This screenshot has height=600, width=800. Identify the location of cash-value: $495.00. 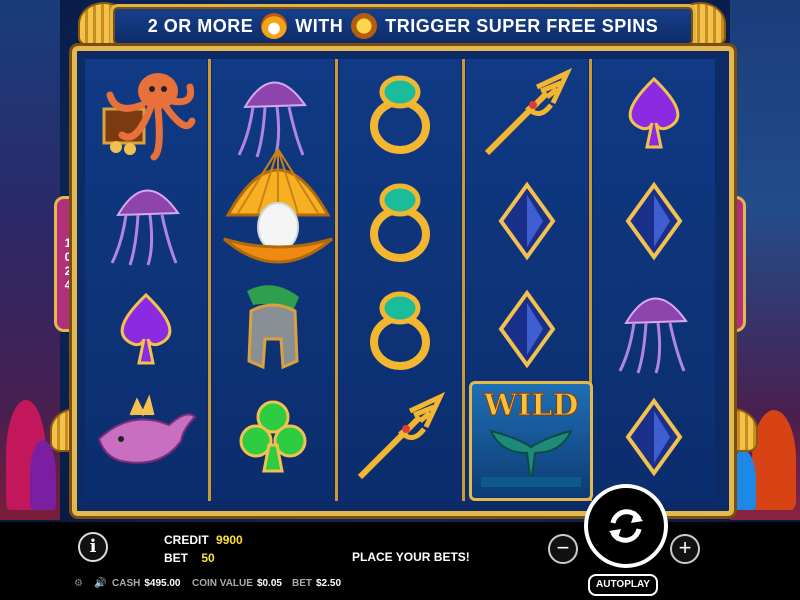
(162, 583).